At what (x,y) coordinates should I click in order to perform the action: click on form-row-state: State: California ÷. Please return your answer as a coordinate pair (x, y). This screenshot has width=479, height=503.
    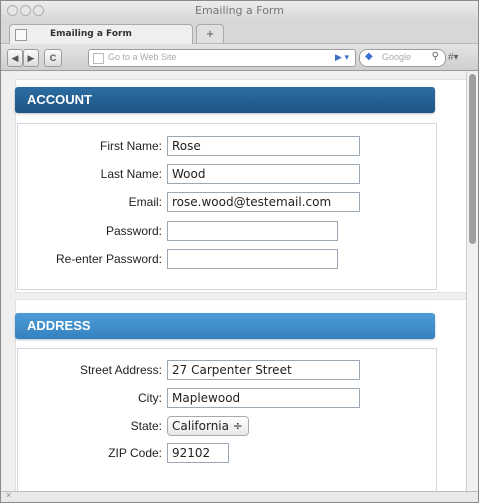
    Looking at the image, I should click on (227, 427).